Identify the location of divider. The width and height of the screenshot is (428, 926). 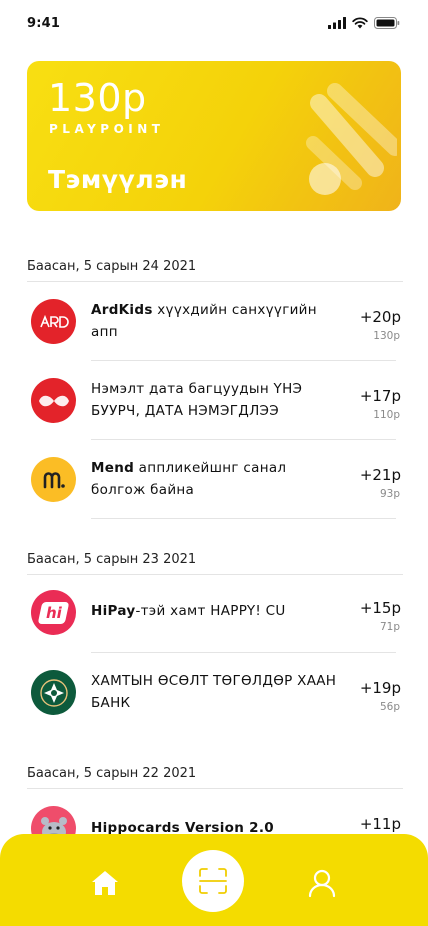
(243, 518).